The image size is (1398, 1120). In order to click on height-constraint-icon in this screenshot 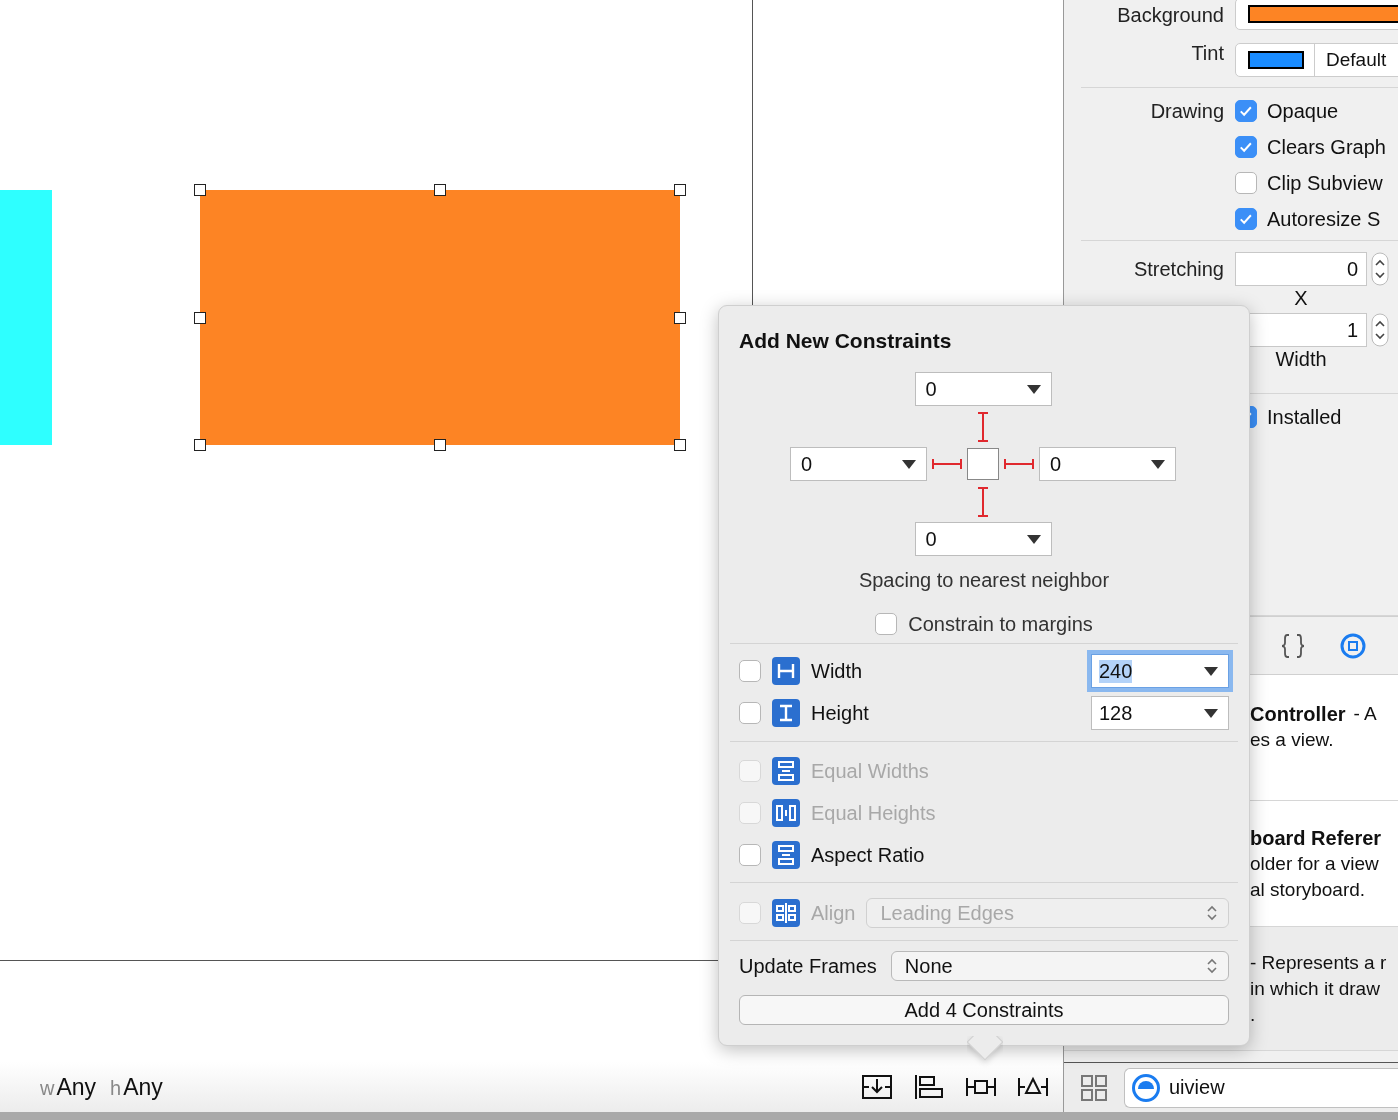, I will do `click(786, 713)`.